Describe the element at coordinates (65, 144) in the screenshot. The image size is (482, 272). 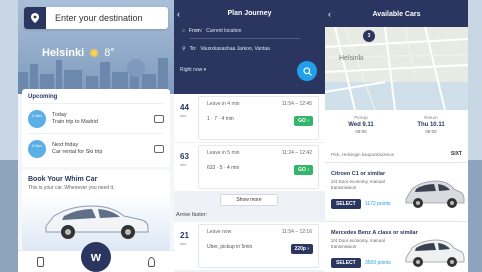
I see `upcoming-day: Next friday` at that location.